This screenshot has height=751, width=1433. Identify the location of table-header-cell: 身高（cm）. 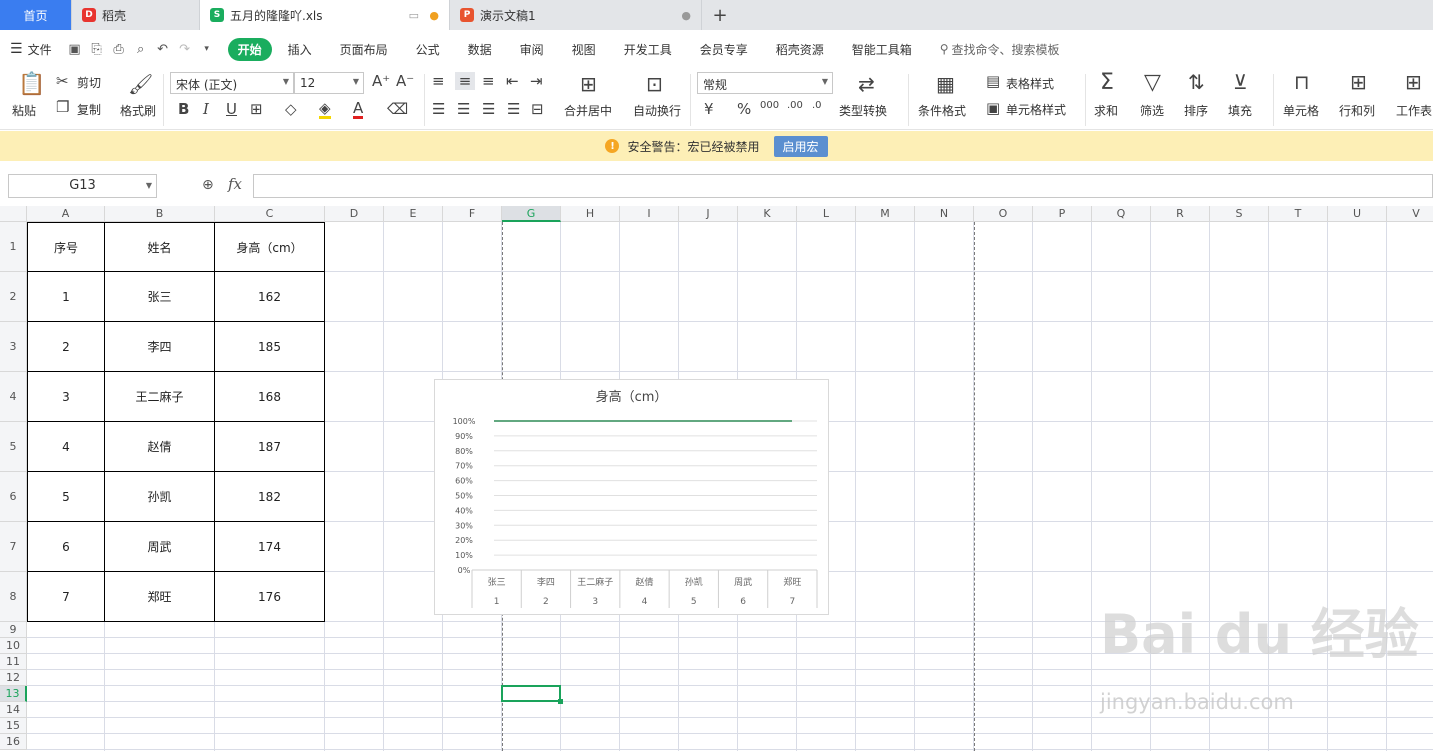
(270, 247).